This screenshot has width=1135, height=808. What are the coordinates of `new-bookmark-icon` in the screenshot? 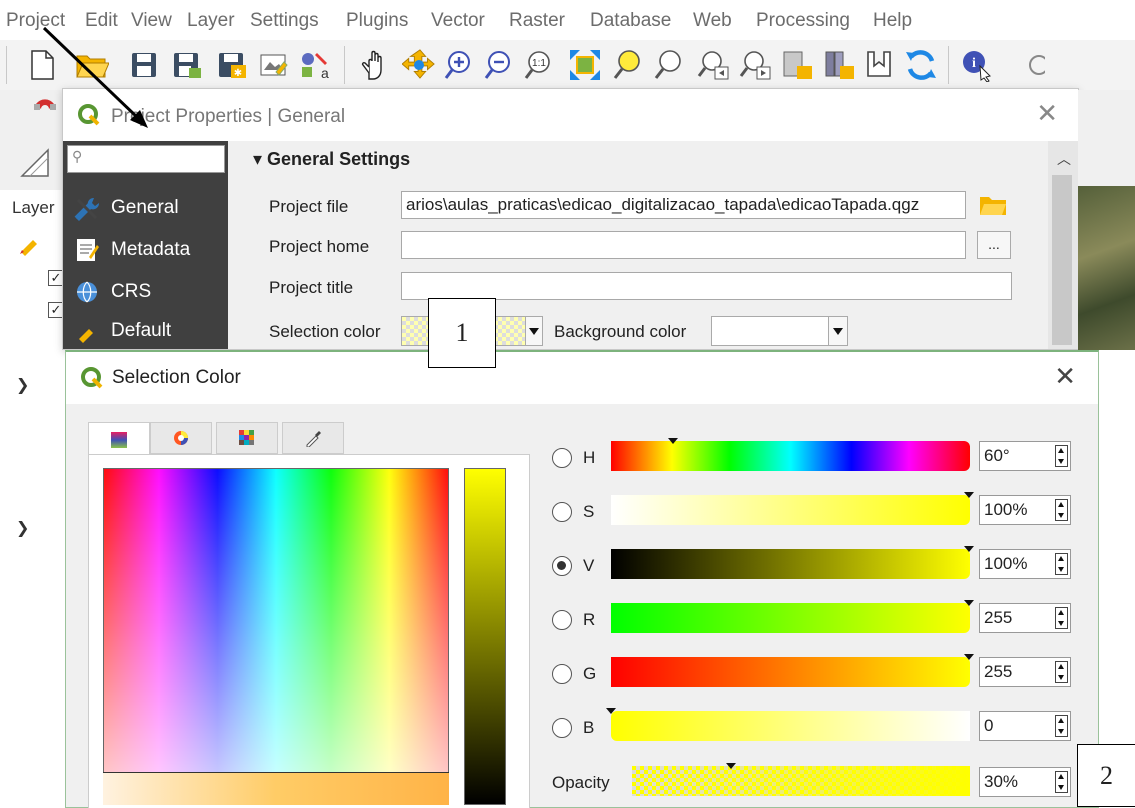 It's located at (797, 65).